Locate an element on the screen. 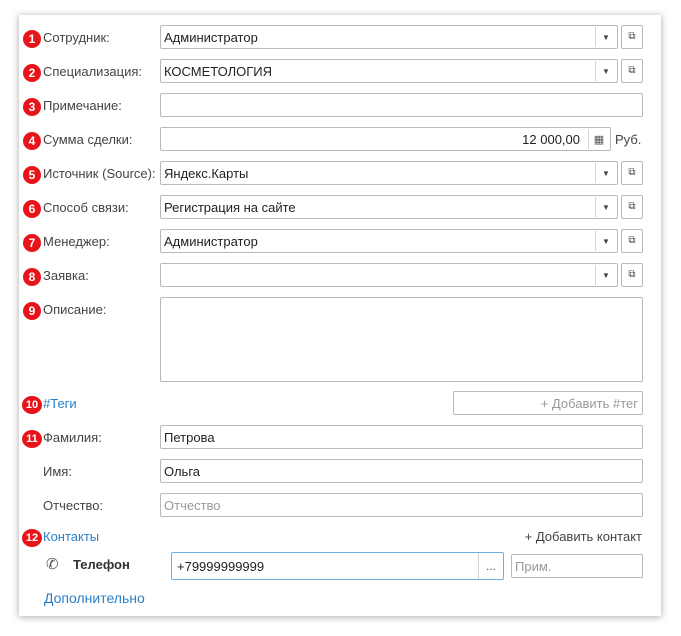 The height and width of the screenshot is (636, 681). tags-link: #Теги is located at coordinates (60, 403).